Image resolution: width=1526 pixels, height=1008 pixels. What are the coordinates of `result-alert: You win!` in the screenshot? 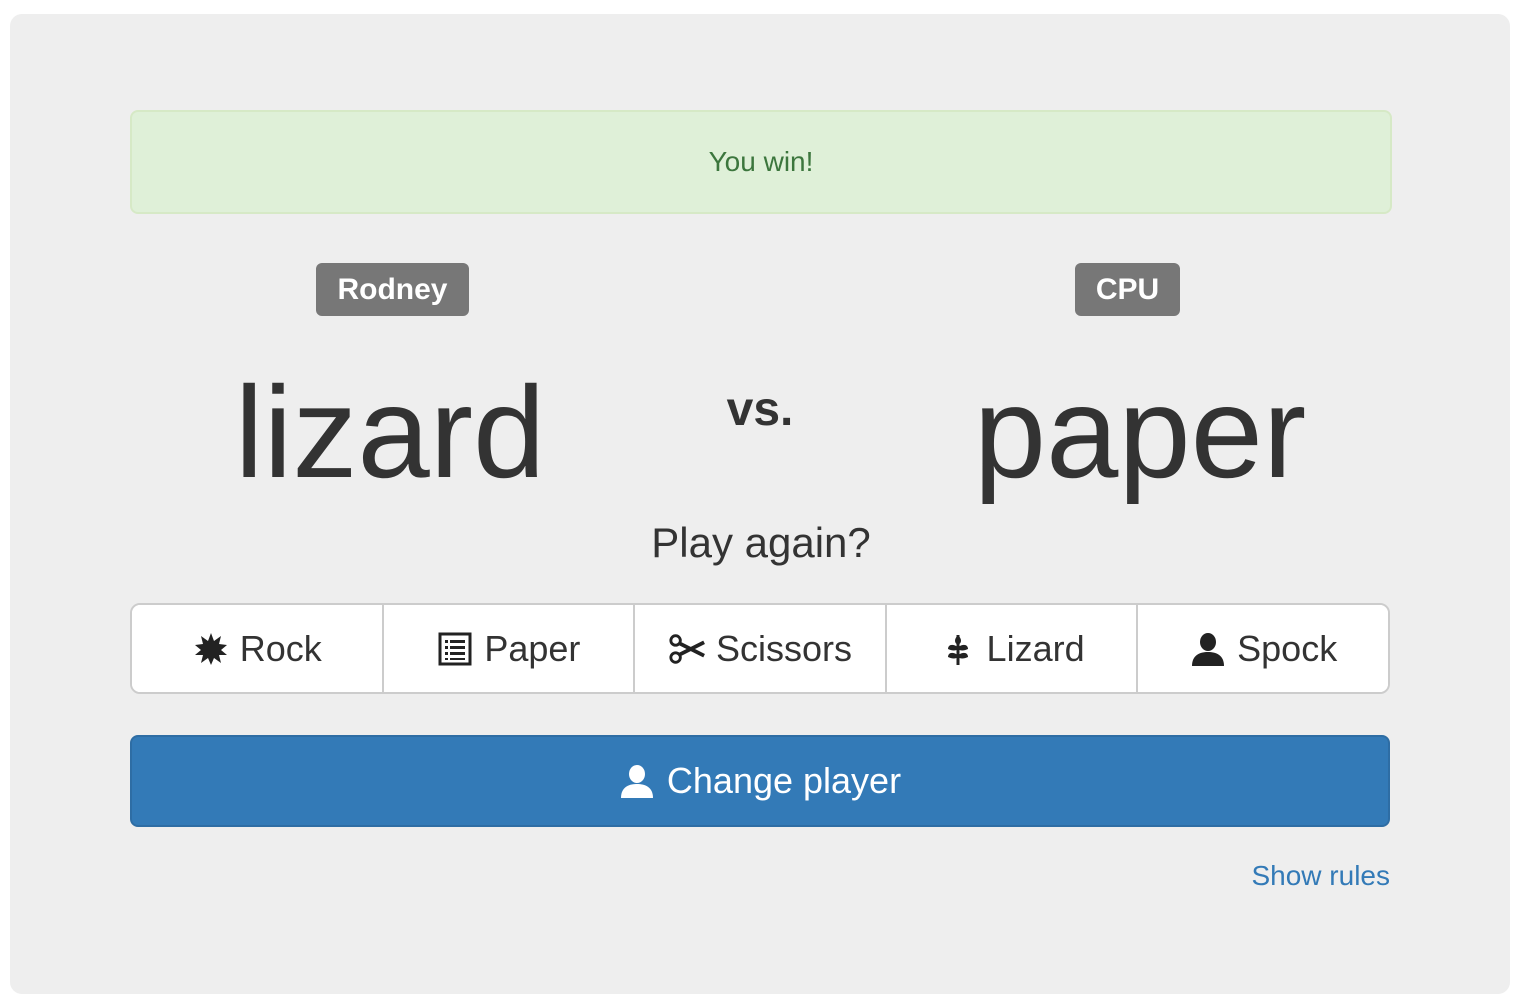 It's located at (761, 162).